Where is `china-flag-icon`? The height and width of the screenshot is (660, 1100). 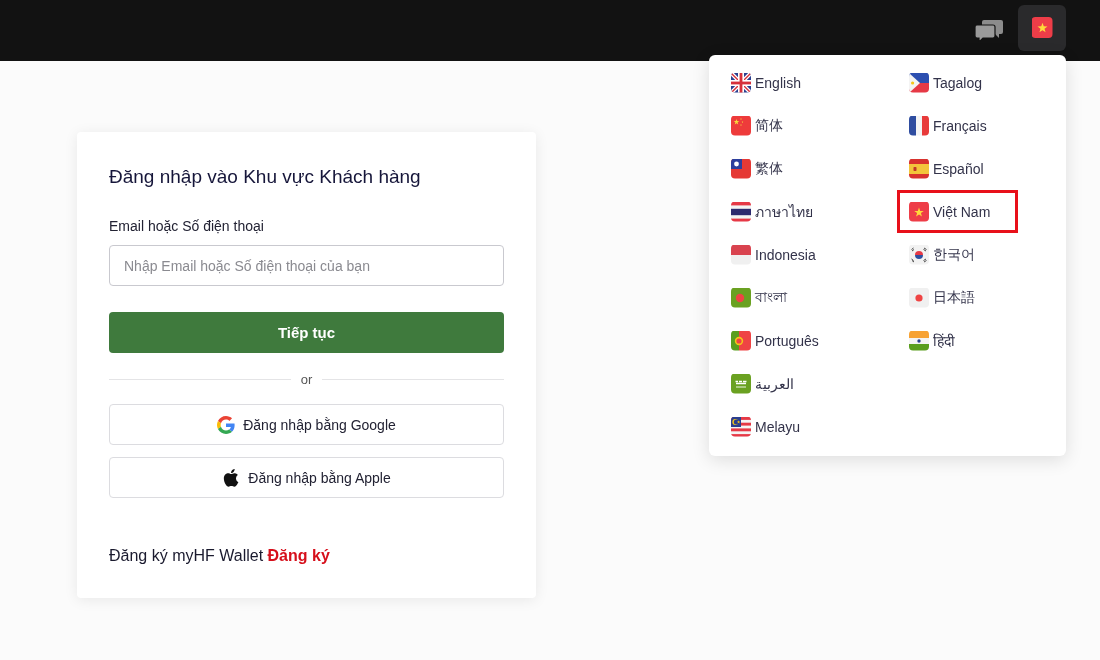 china-flag-icon is located at coordinates (741, 125).